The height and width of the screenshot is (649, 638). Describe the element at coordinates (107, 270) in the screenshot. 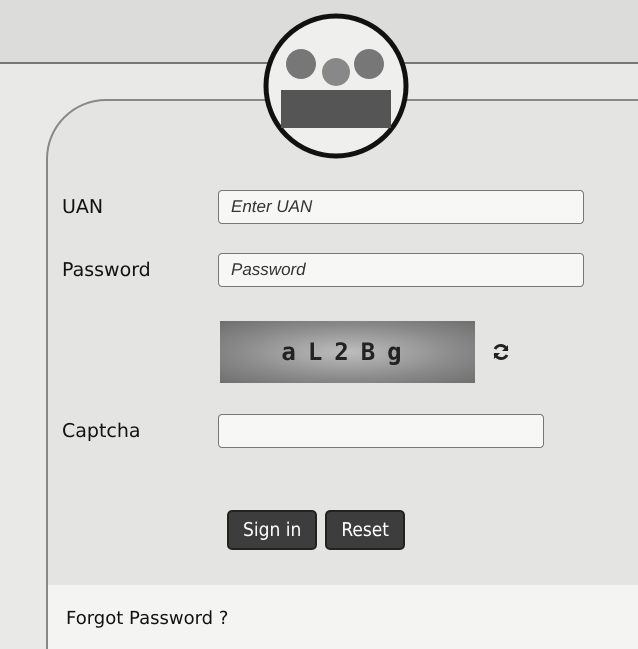

I see `field-label: Password` at that location.